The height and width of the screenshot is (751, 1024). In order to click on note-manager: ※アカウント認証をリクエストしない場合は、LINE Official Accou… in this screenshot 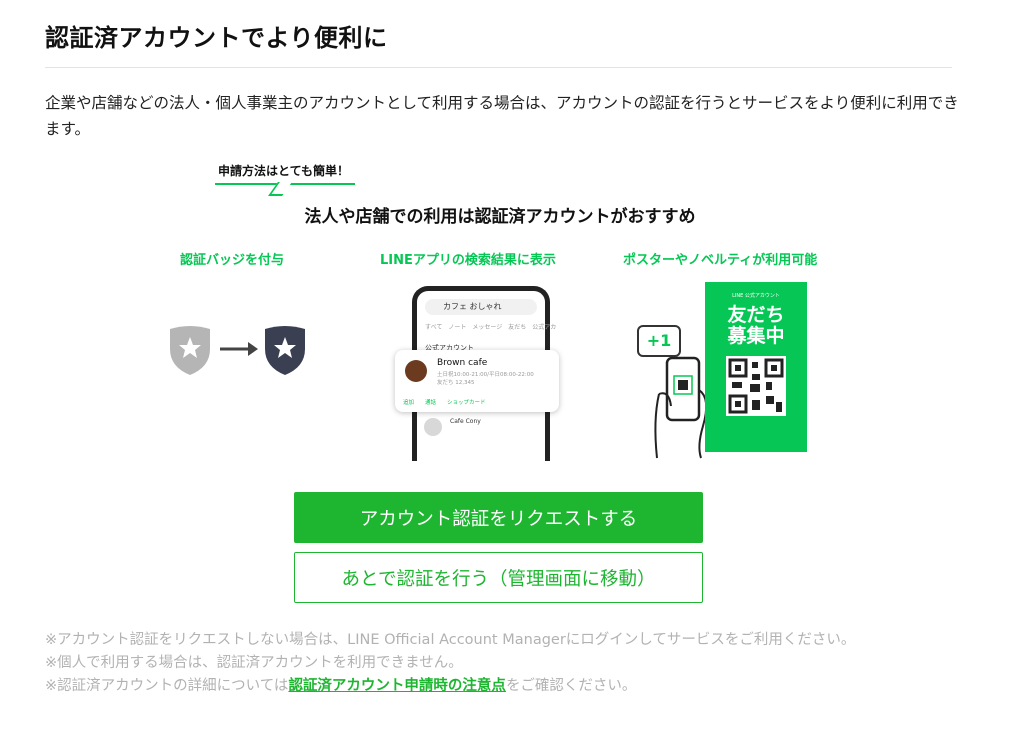, I will do `click(450, 640)`.